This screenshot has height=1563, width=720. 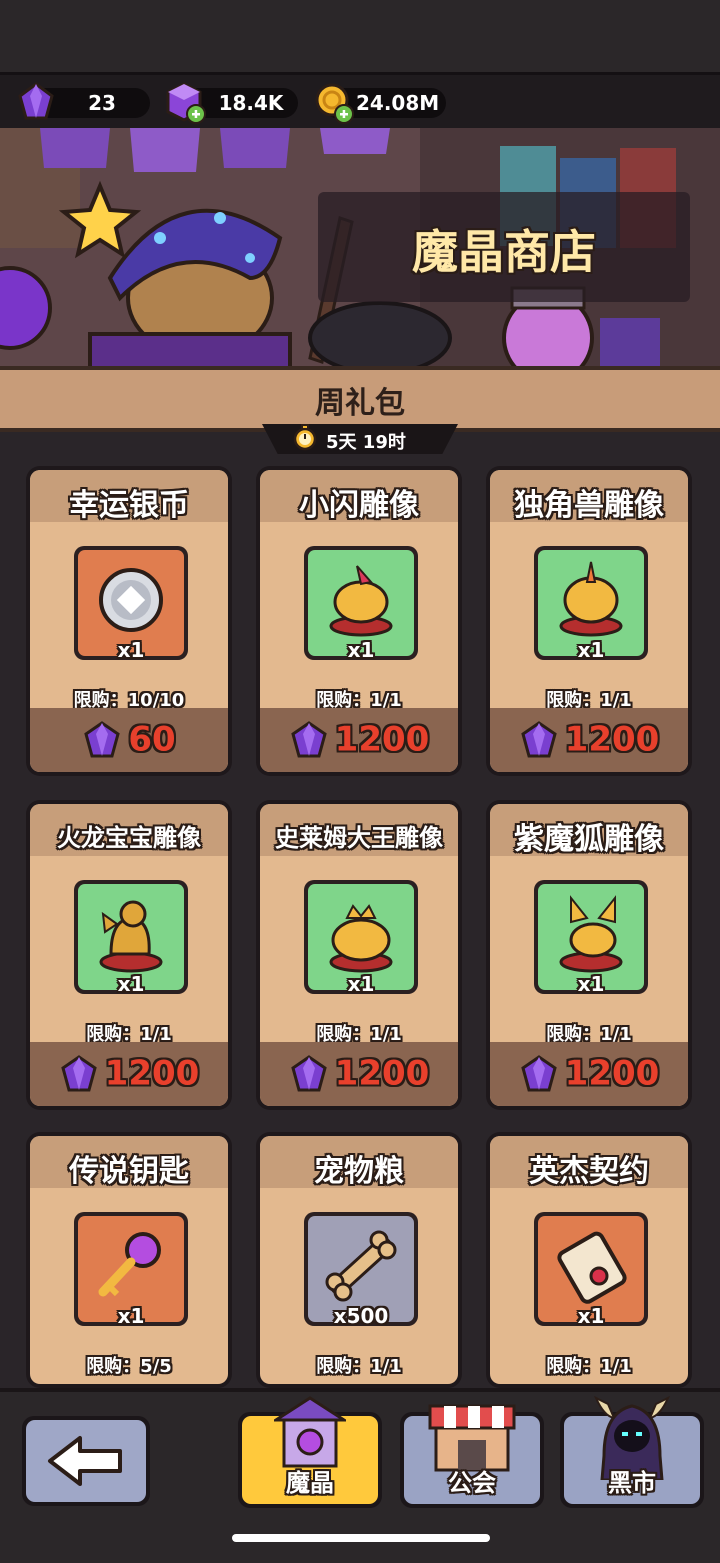 I want to click on section-title: 周礼包, so click(x=360, y=403).